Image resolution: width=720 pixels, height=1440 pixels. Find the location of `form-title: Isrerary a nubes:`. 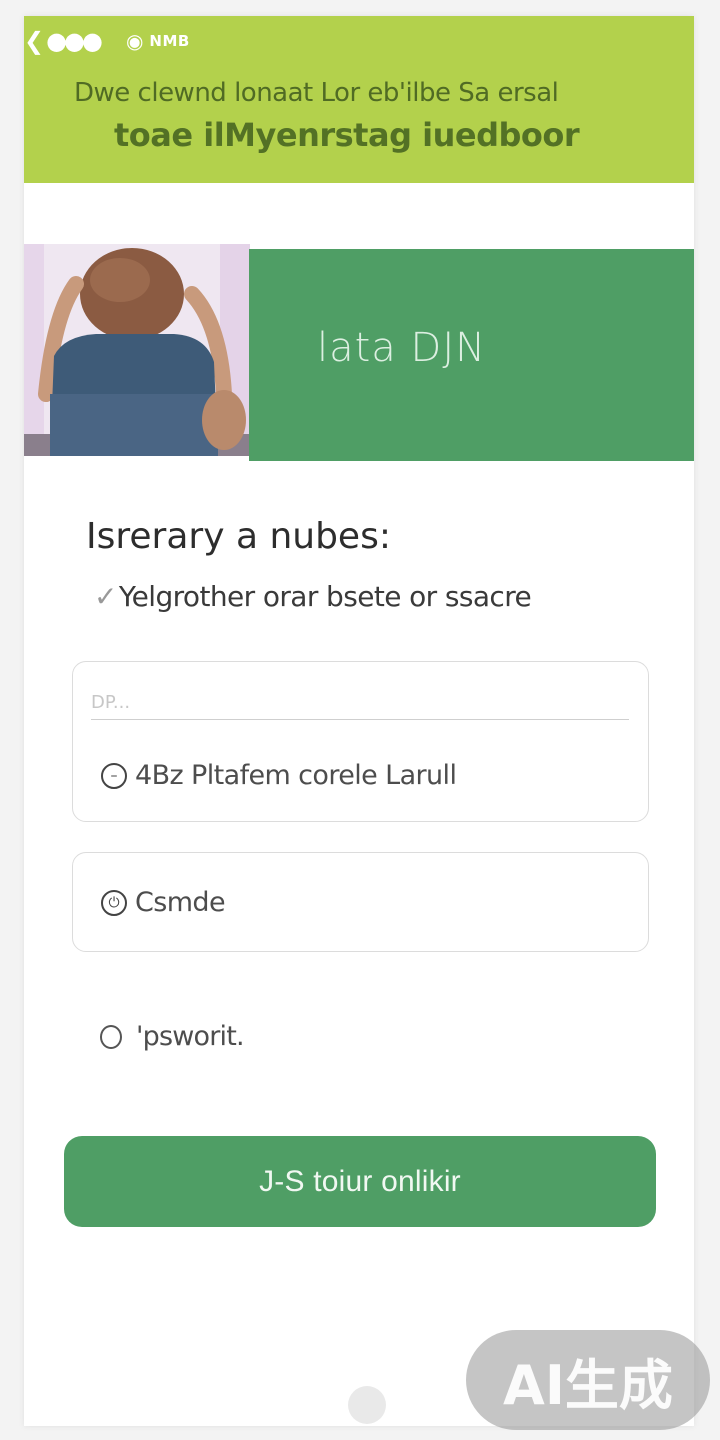

form-title: Isrerary a nubes: is located at coordinates (238, 536).